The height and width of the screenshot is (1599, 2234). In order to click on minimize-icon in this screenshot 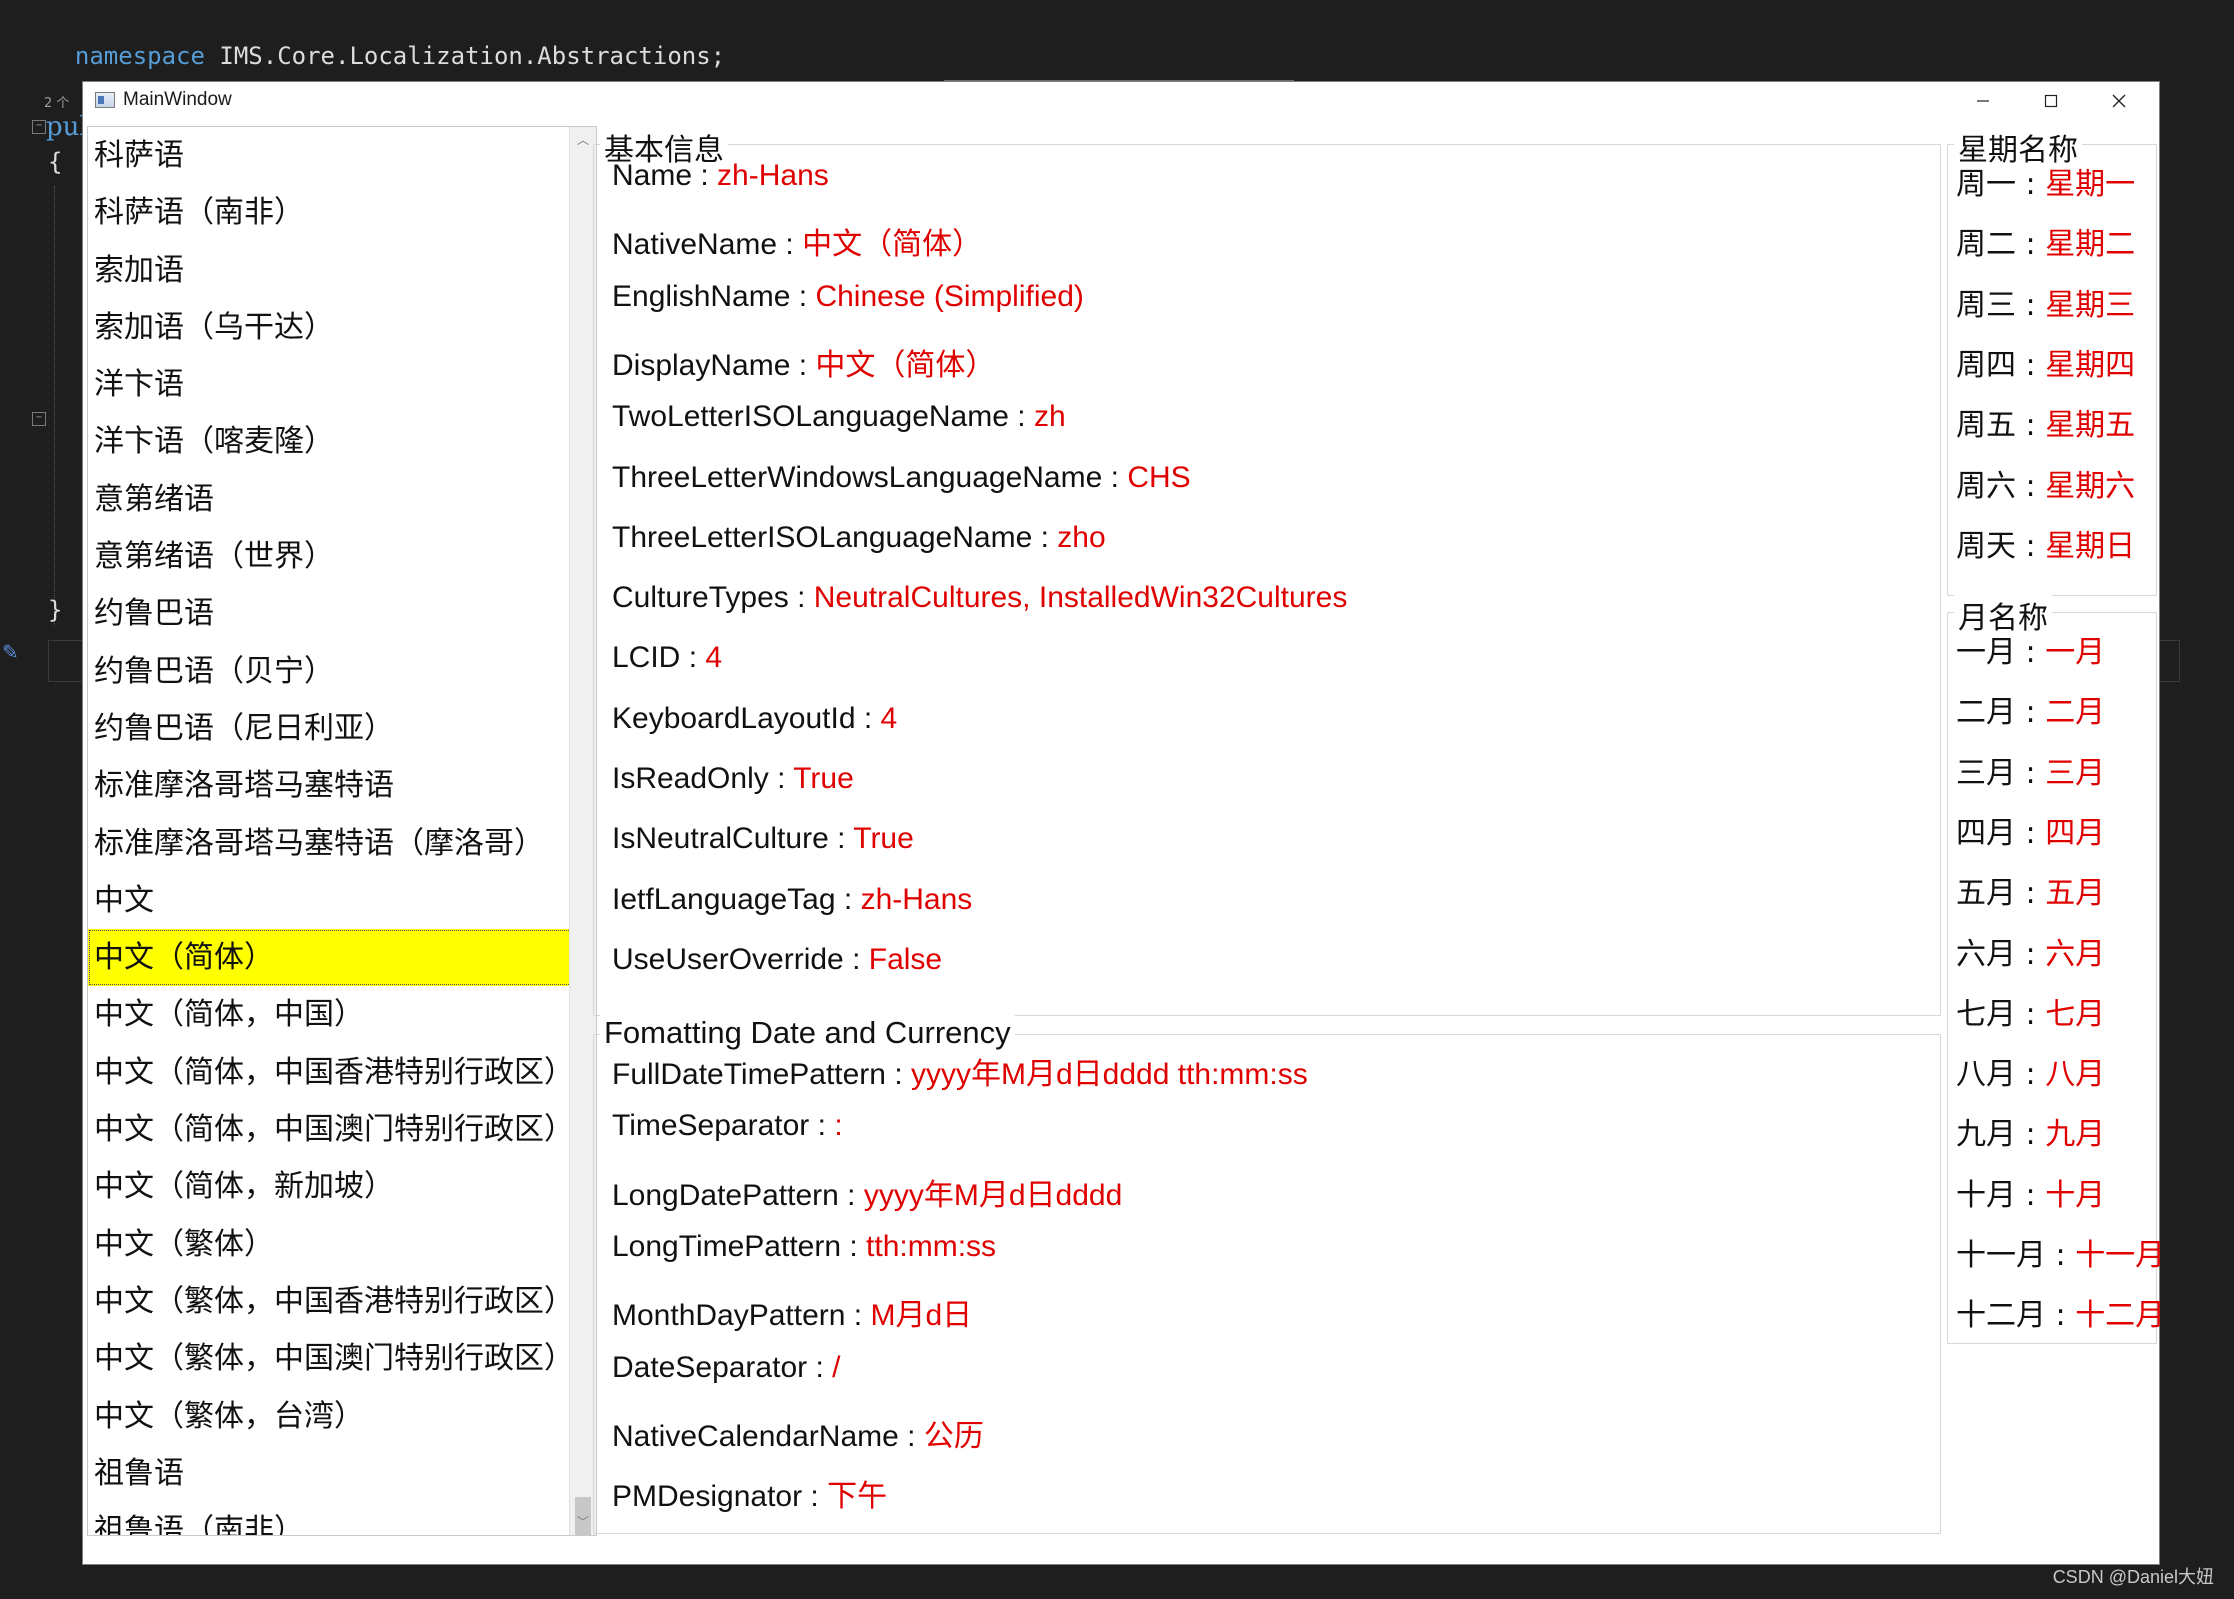, I will do `click(1983, 101)`.